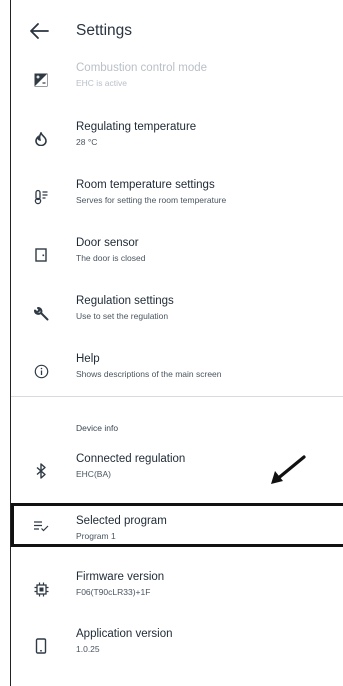 Image resolution: width=343 pixels, height=686 pixels. I want to click on chip-icon, so click(41, 589).